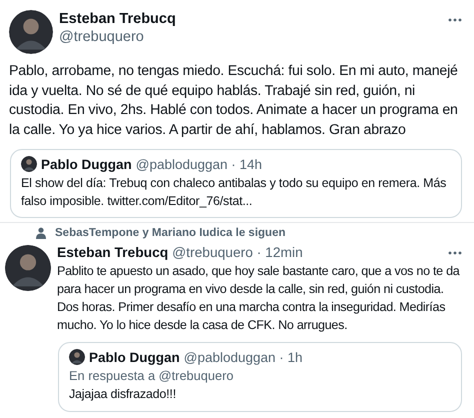 This screenshot has width=474, height=418. Describe the element at coordinates (243, 357) in the screenshot. I see `author-handle: @pabloduggan · 1h` at that location.